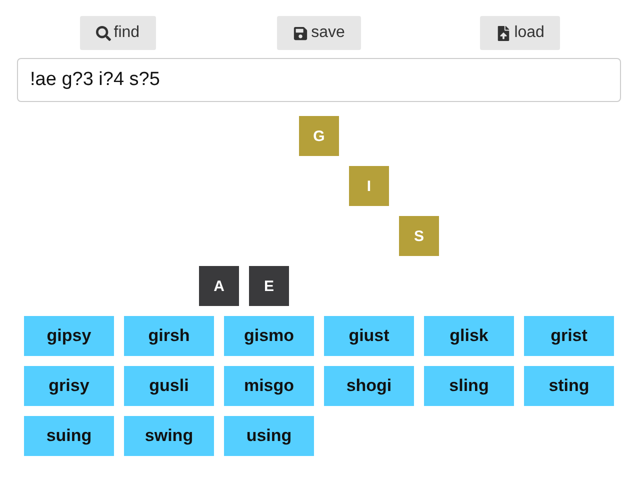 The width and height of the screenshot is (638, 482). What do you see at coordinates (169, 386) in the screenshot?
I see `word-tile: gusli` at bounding box center [169, 386].